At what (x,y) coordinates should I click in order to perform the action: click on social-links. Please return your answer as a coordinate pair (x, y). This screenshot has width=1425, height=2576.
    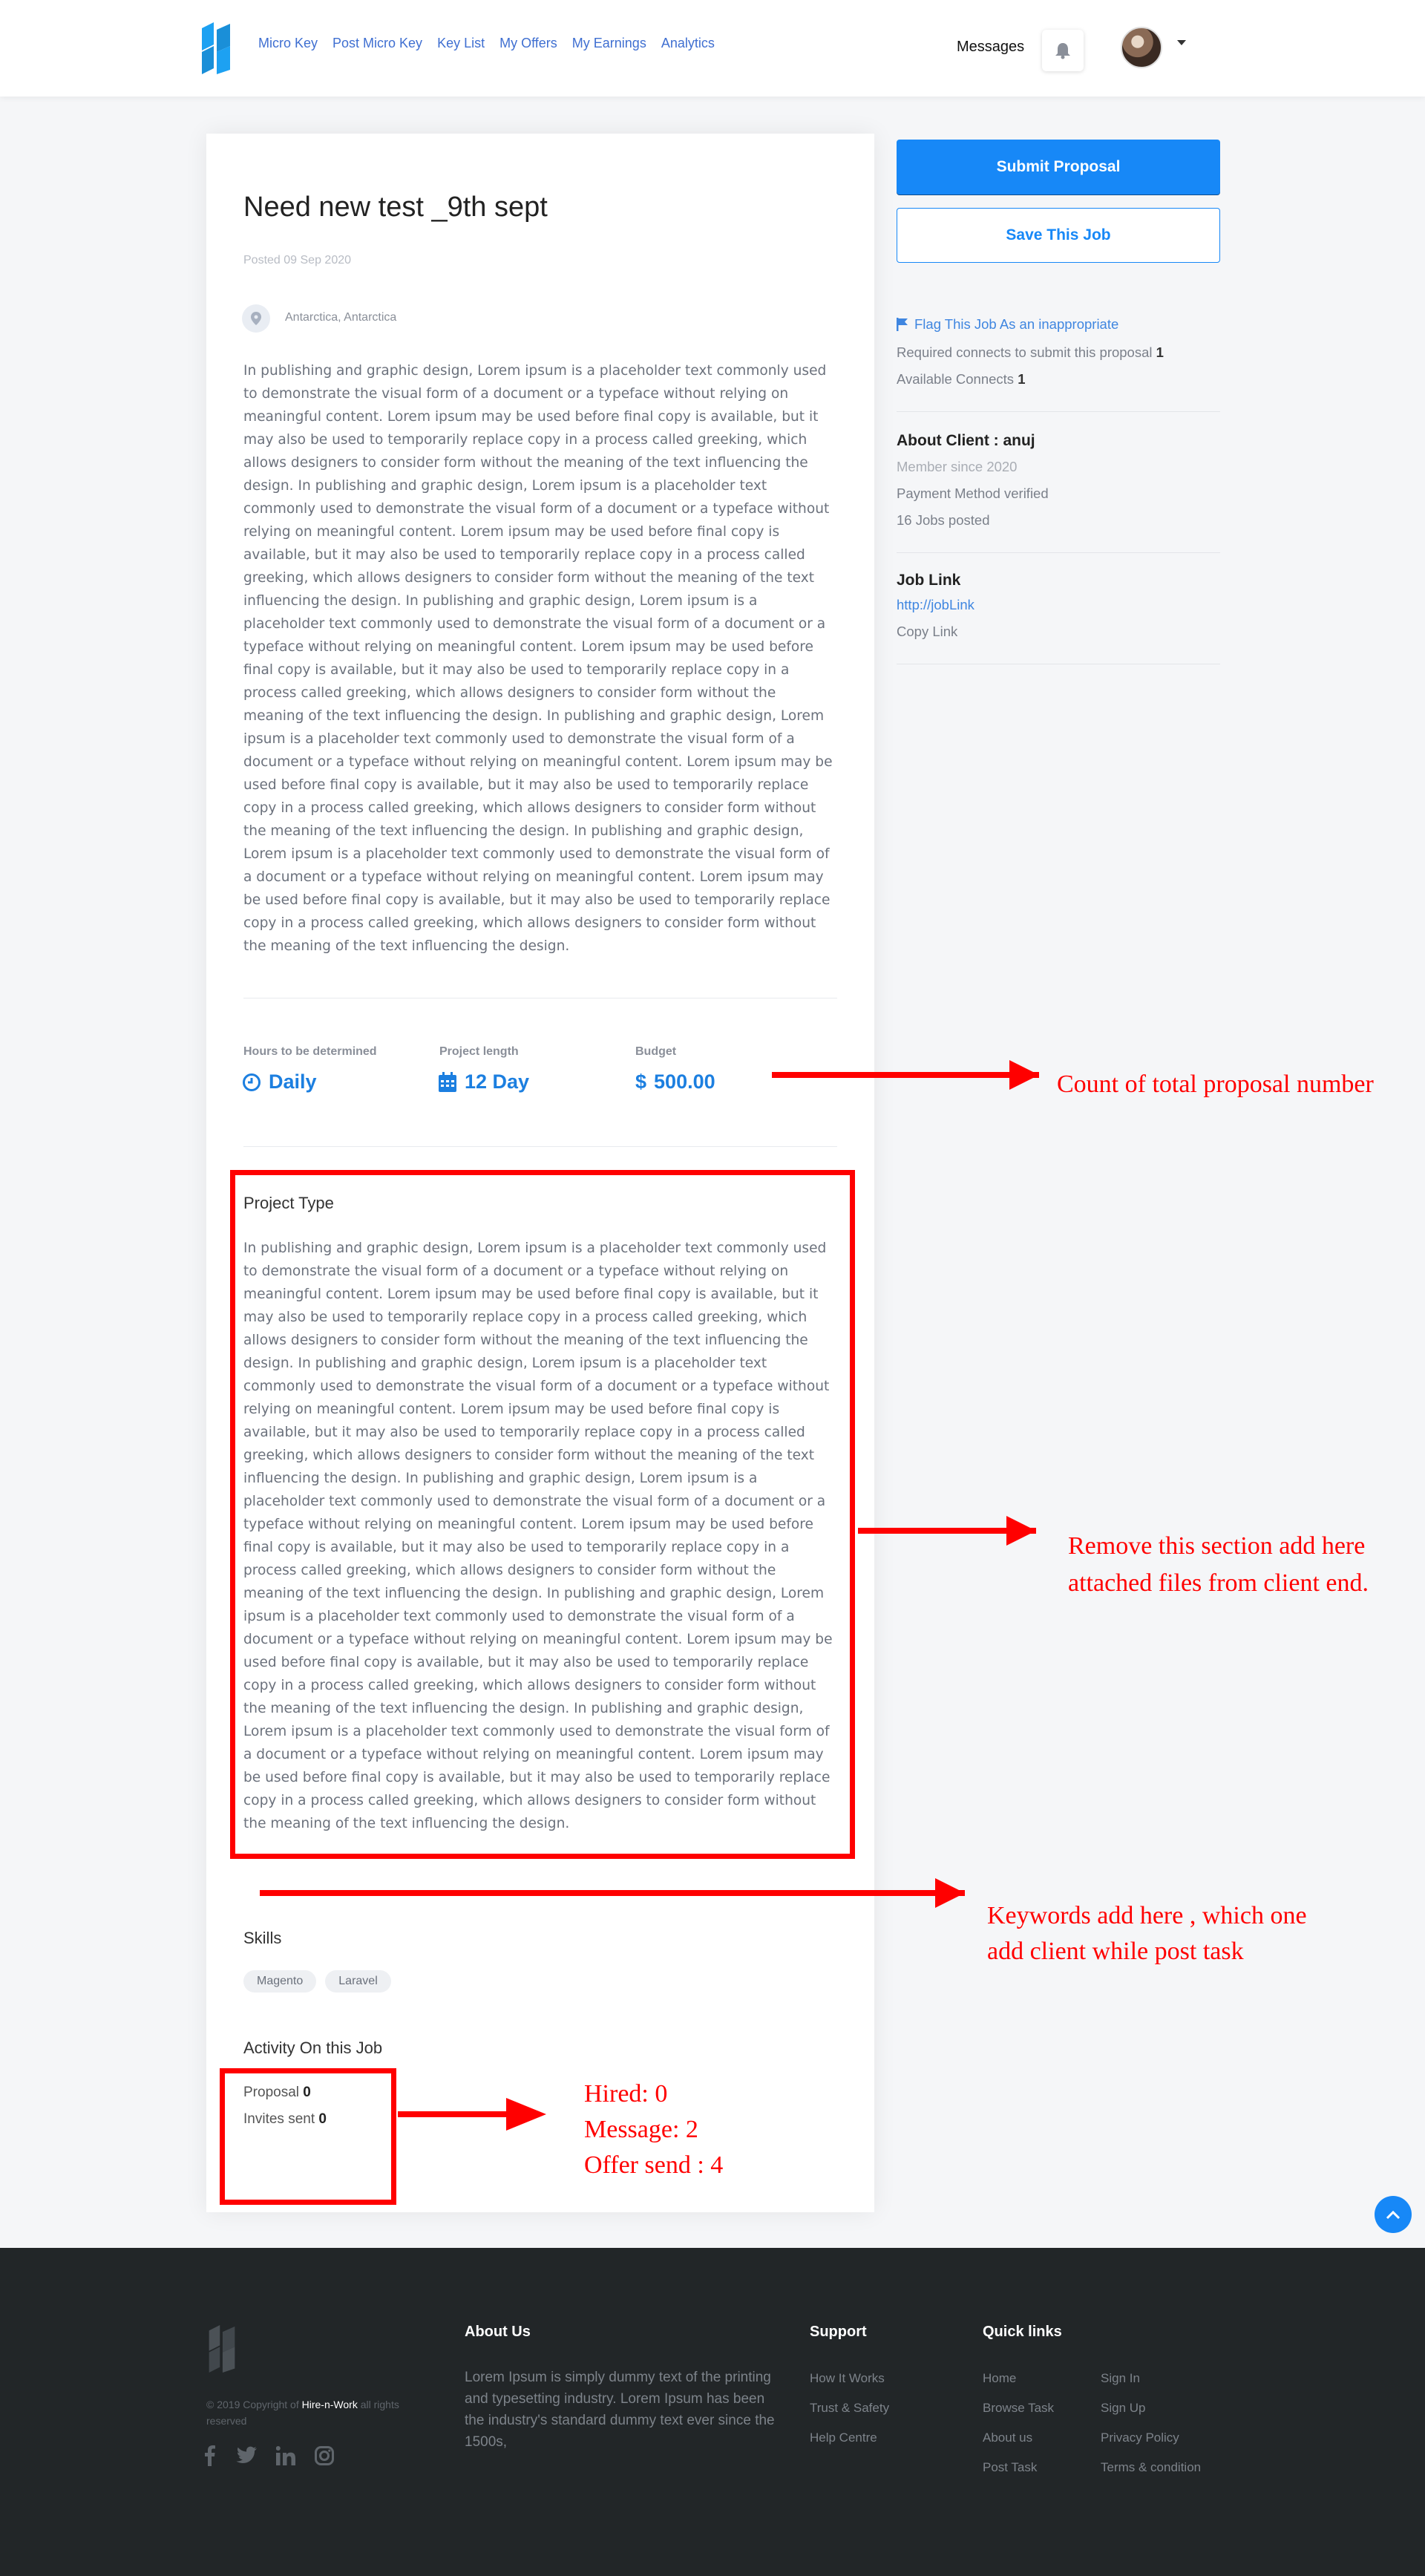
    Looking at the image, I should click on (269, 2455).